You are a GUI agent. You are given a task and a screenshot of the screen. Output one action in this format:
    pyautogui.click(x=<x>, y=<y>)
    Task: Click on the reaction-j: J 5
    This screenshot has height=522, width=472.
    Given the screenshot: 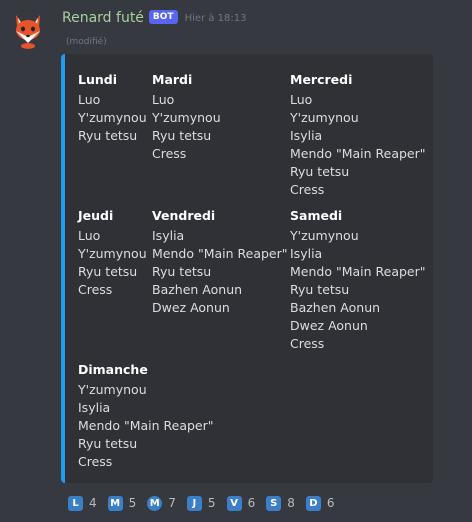 What is the action you would take?
    pyautogui.click(x=201, y=503)
    